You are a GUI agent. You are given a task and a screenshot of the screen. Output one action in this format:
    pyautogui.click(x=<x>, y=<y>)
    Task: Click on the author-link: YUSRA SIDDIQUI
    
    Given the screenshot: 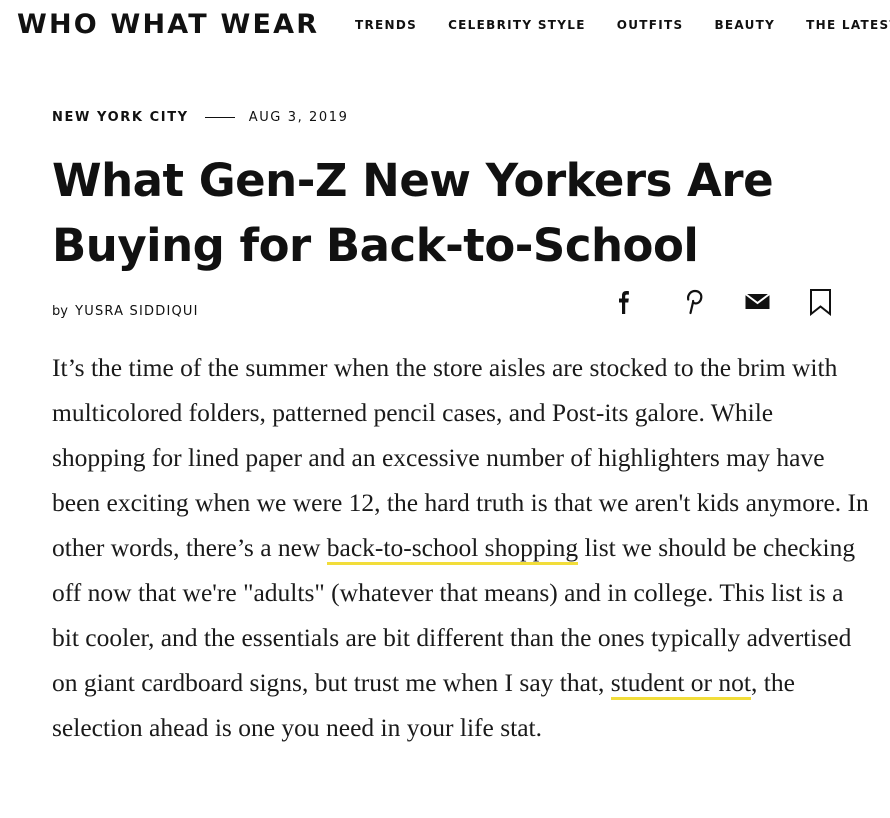 What is the action you would take?
    pyautogui.click(x=137, y=311)
    